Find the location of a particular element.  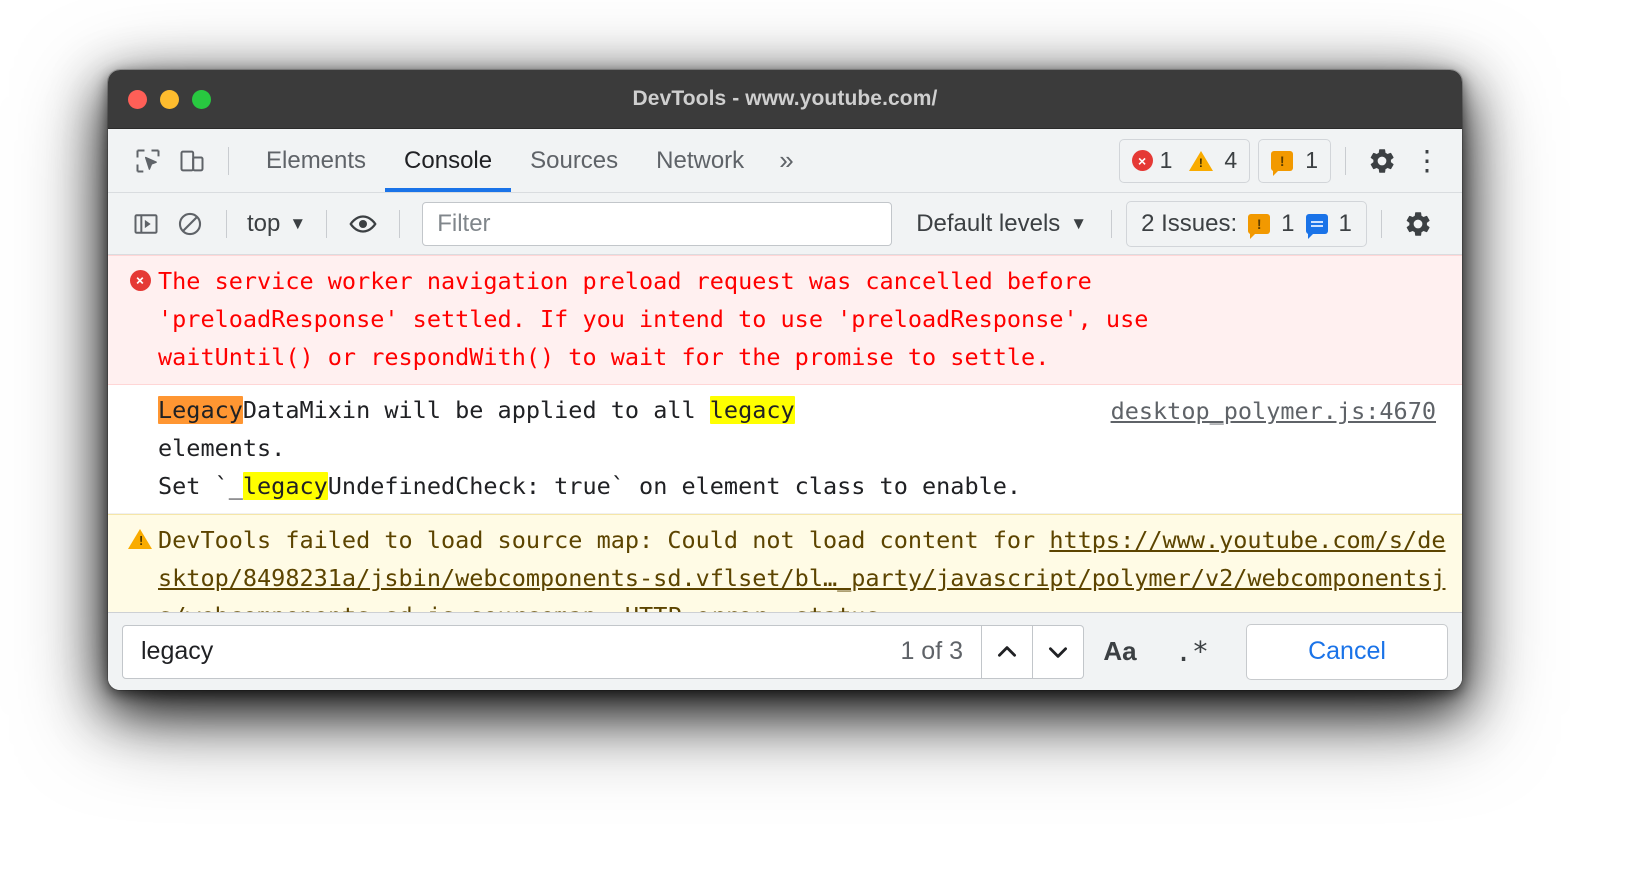

kebab-dots: ⋮ is located at coordinates (1427, 160).